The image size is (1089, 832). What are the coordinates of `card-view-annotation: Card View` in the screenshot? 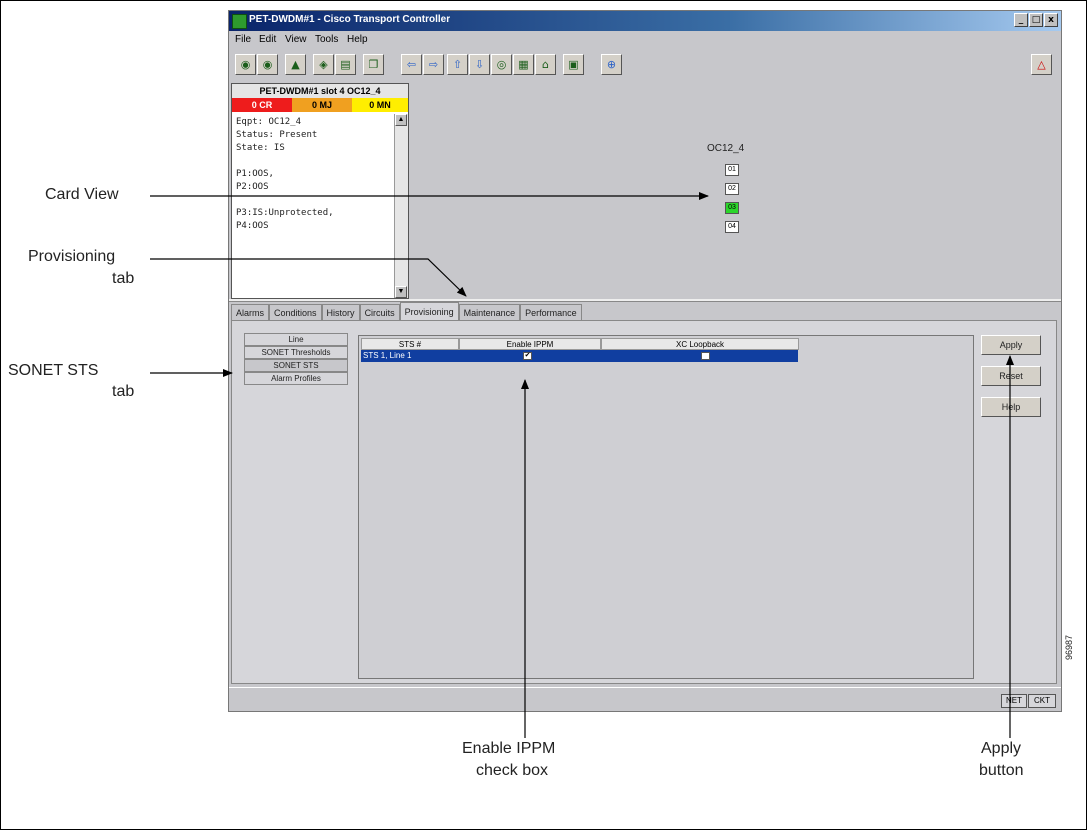 It's located at (82, 194).